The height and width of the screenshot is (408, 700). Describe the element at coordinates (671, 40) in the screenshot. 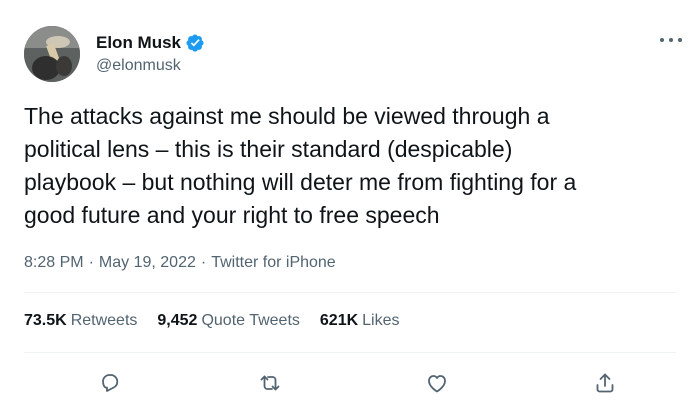

I see `more-options-icon` at that location.